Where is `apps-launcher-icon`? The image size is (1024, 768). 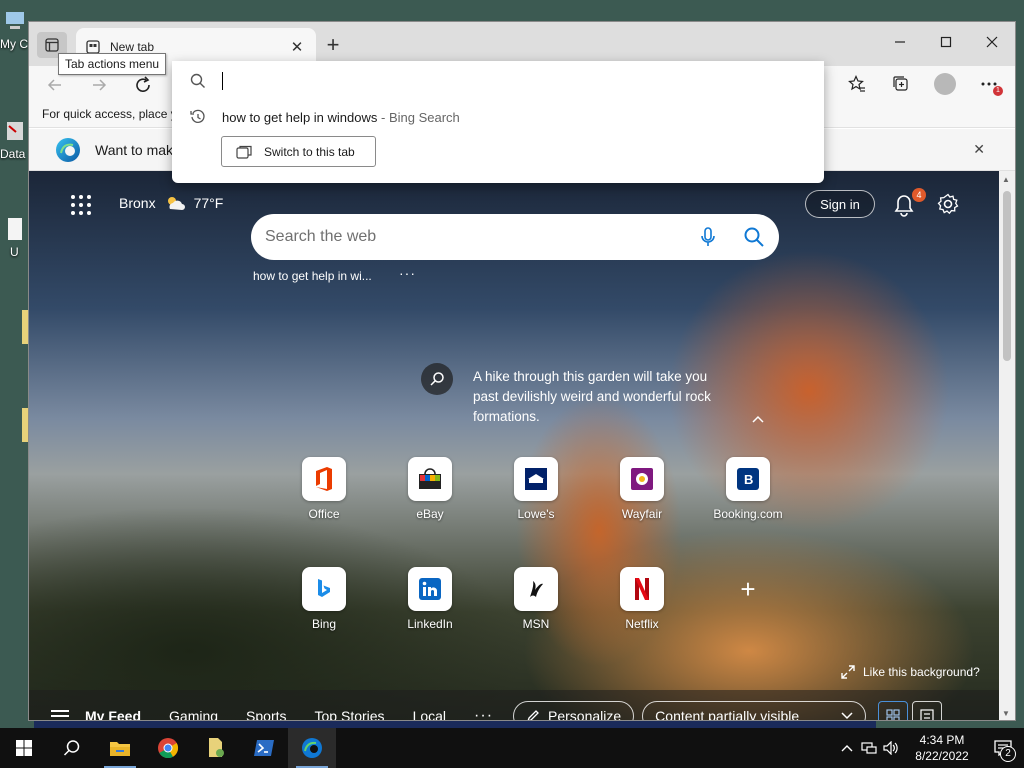 apps-launcher-icon is located at coordinates (81, 205).